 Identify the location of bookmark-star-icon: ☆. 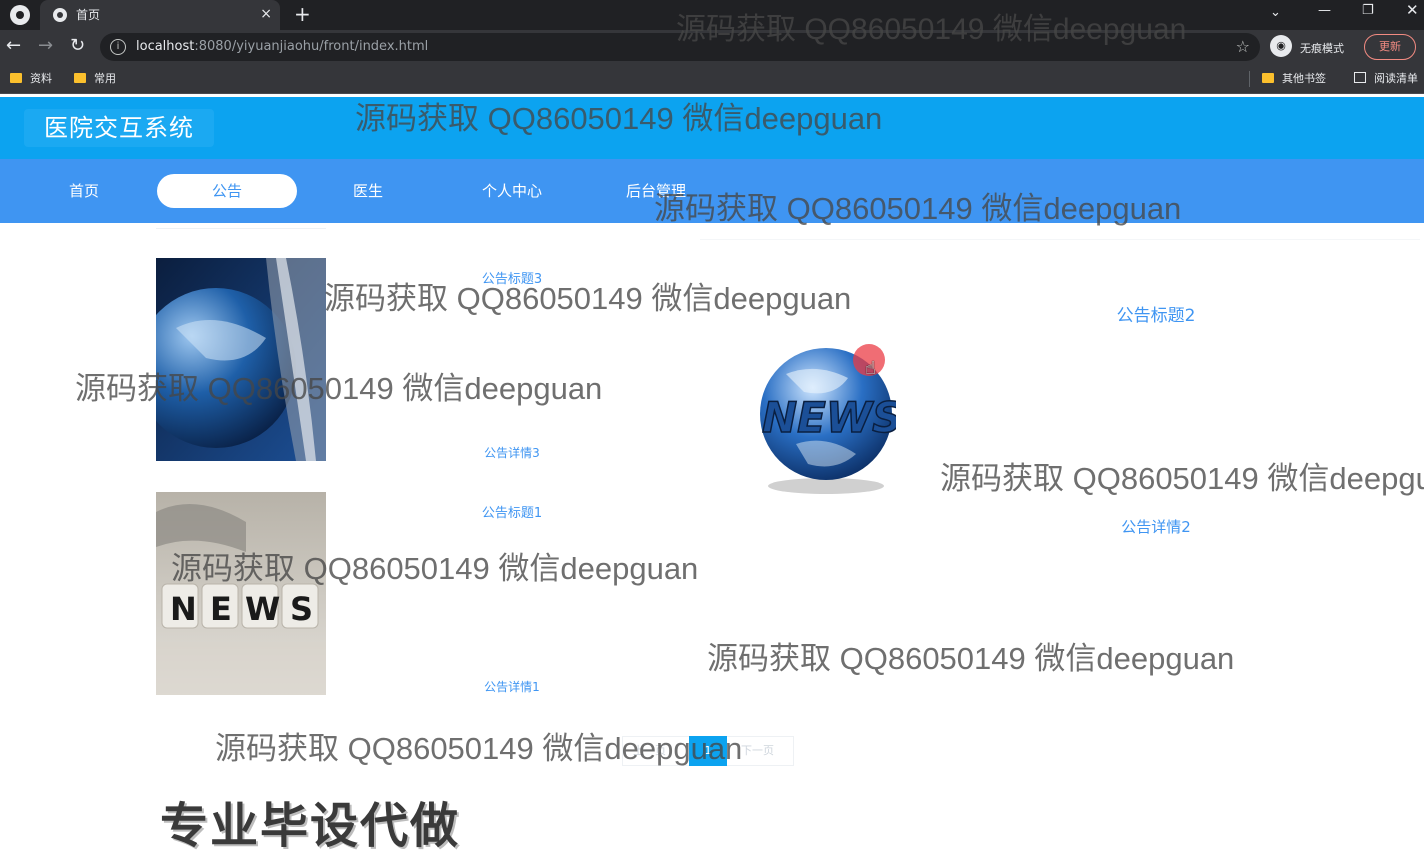
(1243, 46).